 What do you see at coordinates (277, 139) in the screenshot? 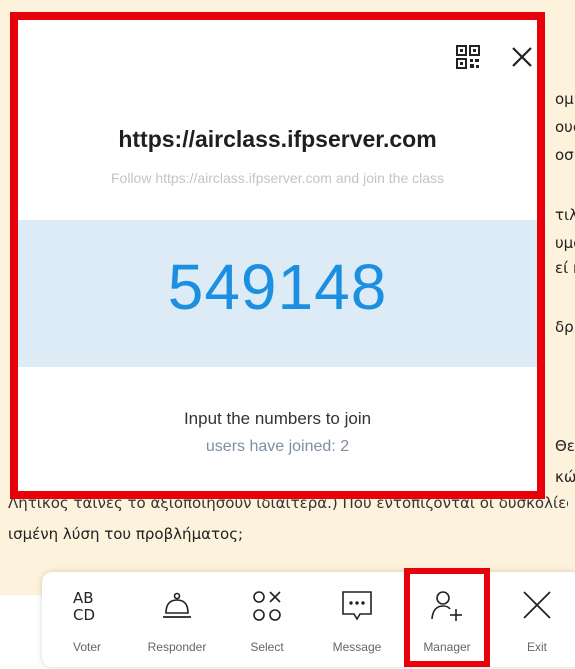
I see `server-url-title: https://airclass.ifpserver.com` at bounding box center [277, 139].